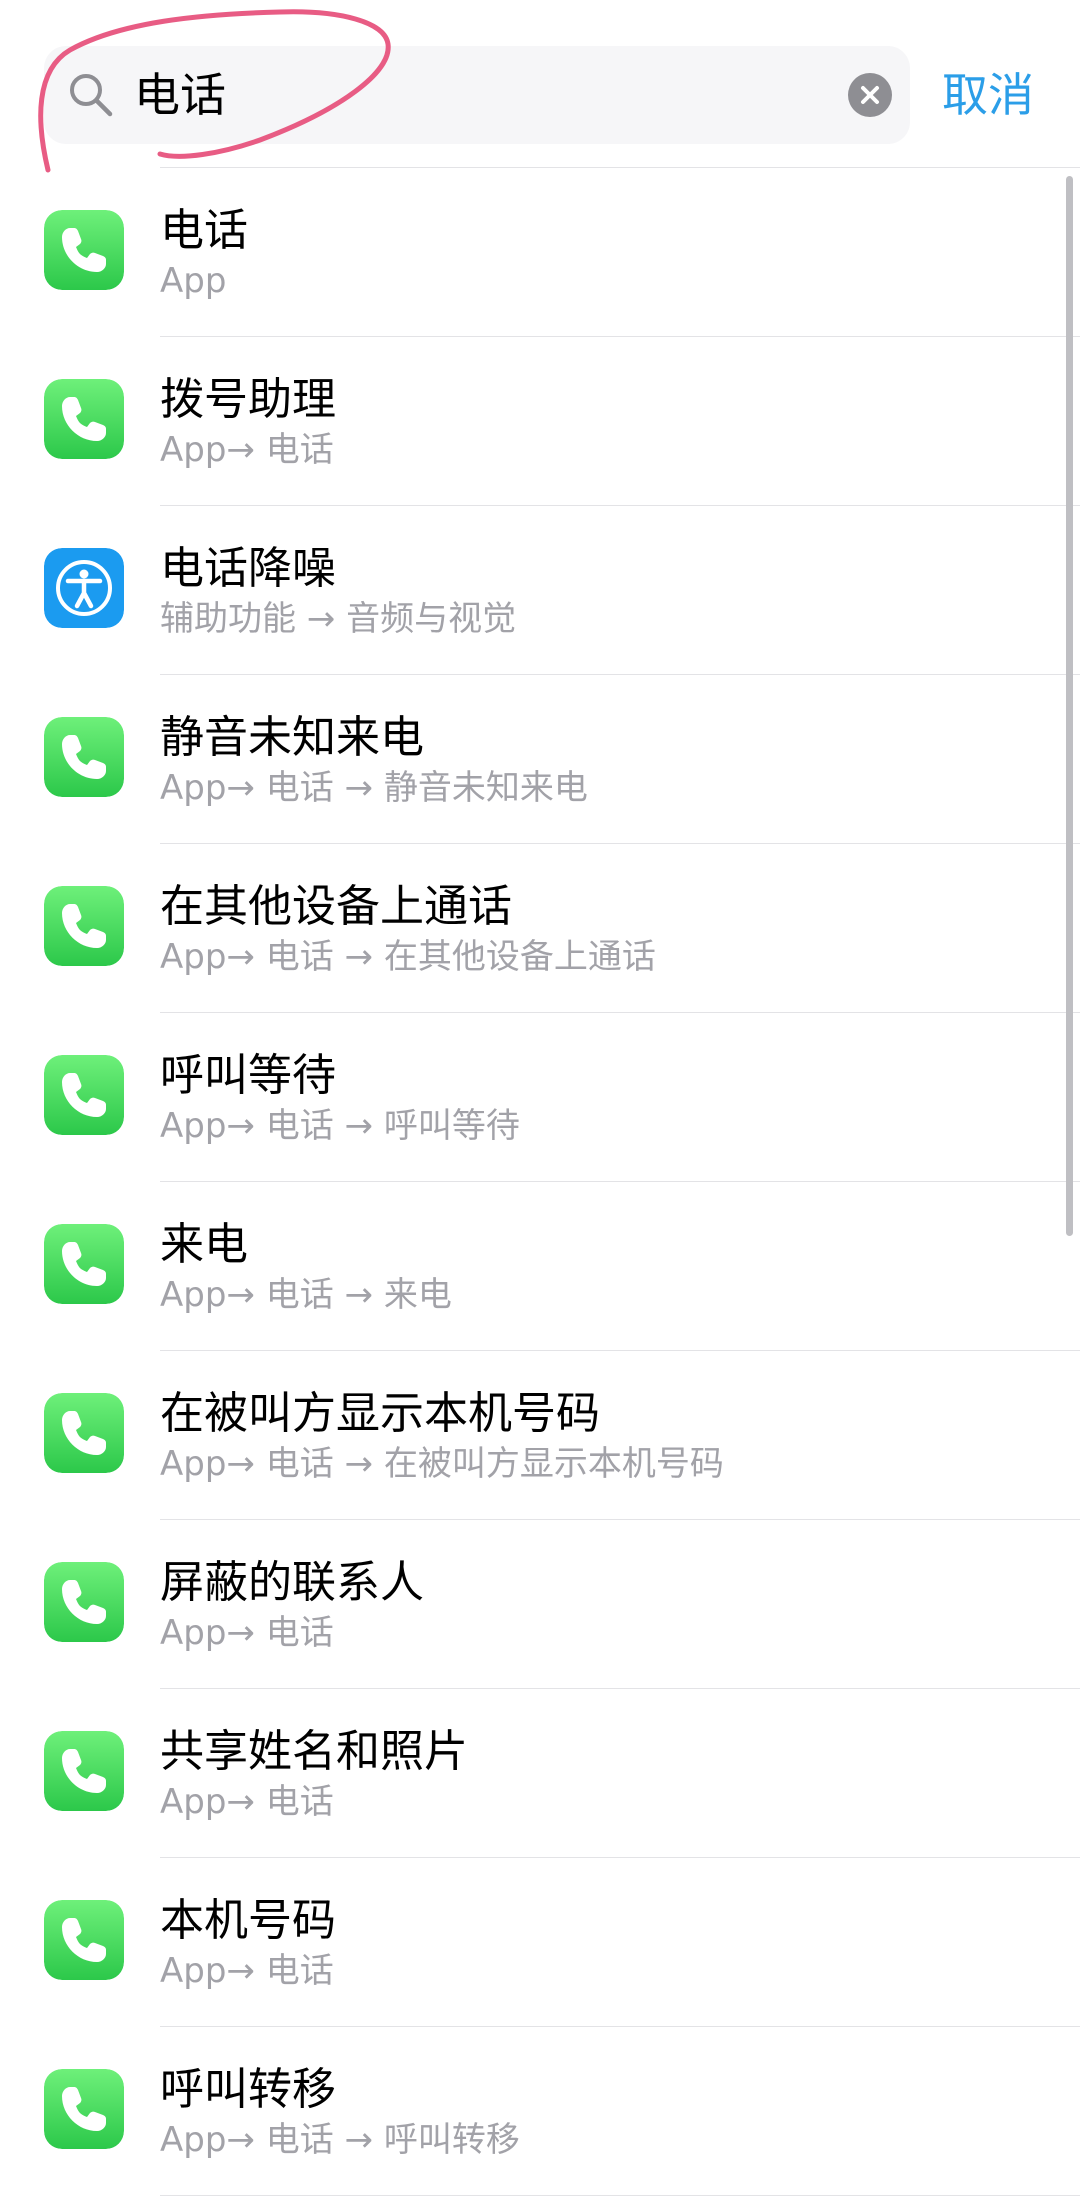  Describe the element at coordinates (540, 1942) in the screenshot. I see `result-row: 本机号码 App→ 电话` at that location.